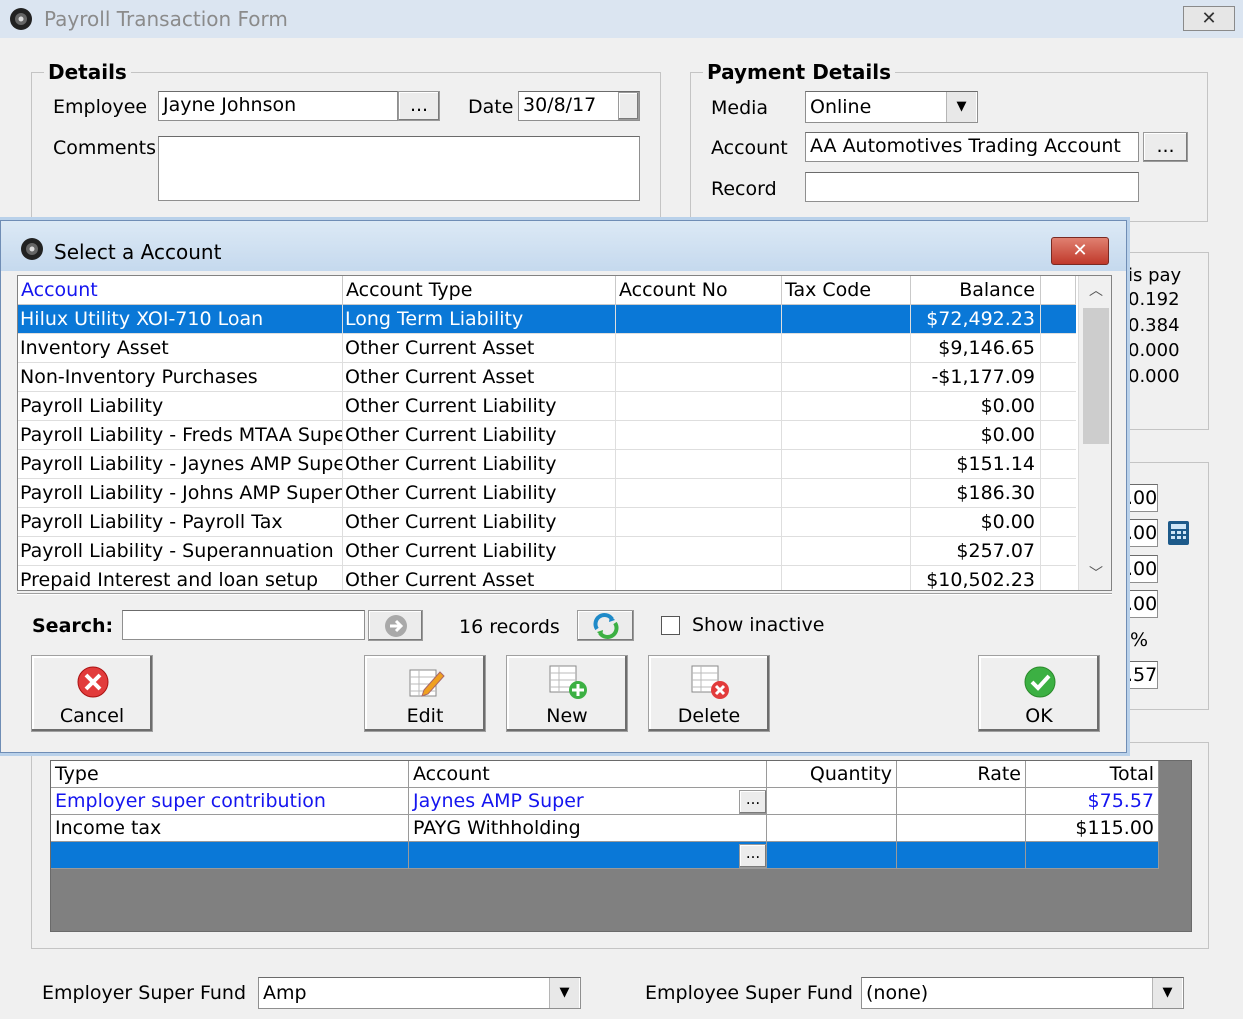 The width and height of the screenshot is (1243, 1019). I want to click on line-account-cell: Jaynes AMP Super, so click(588, 801).